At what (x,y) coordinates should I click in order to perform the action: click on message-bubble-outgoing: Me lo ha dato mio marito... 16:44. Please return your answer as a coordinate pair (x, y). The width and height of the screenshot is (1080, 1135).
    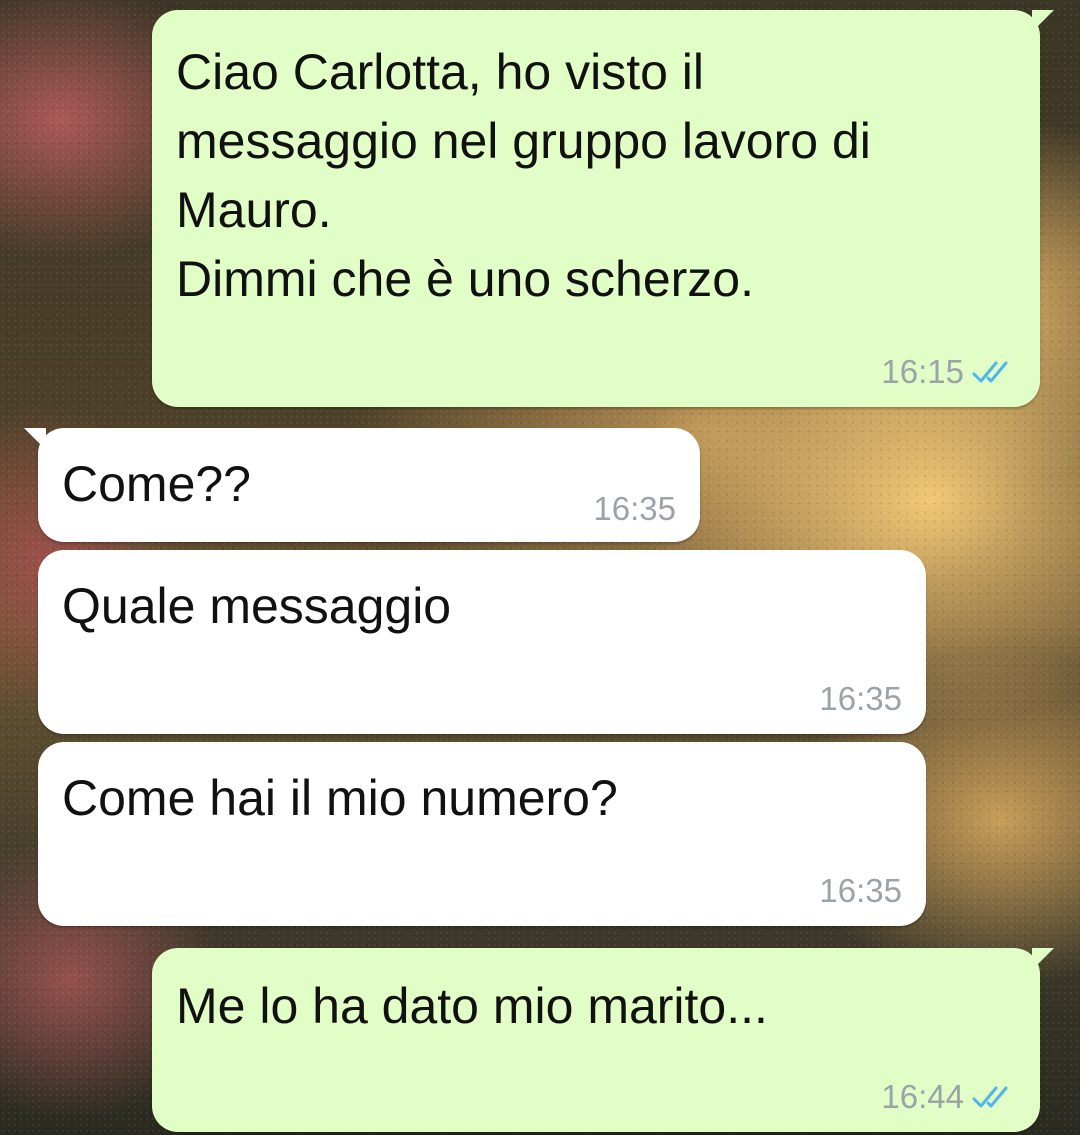
    Looking at the image, I should click on (603, 1040).